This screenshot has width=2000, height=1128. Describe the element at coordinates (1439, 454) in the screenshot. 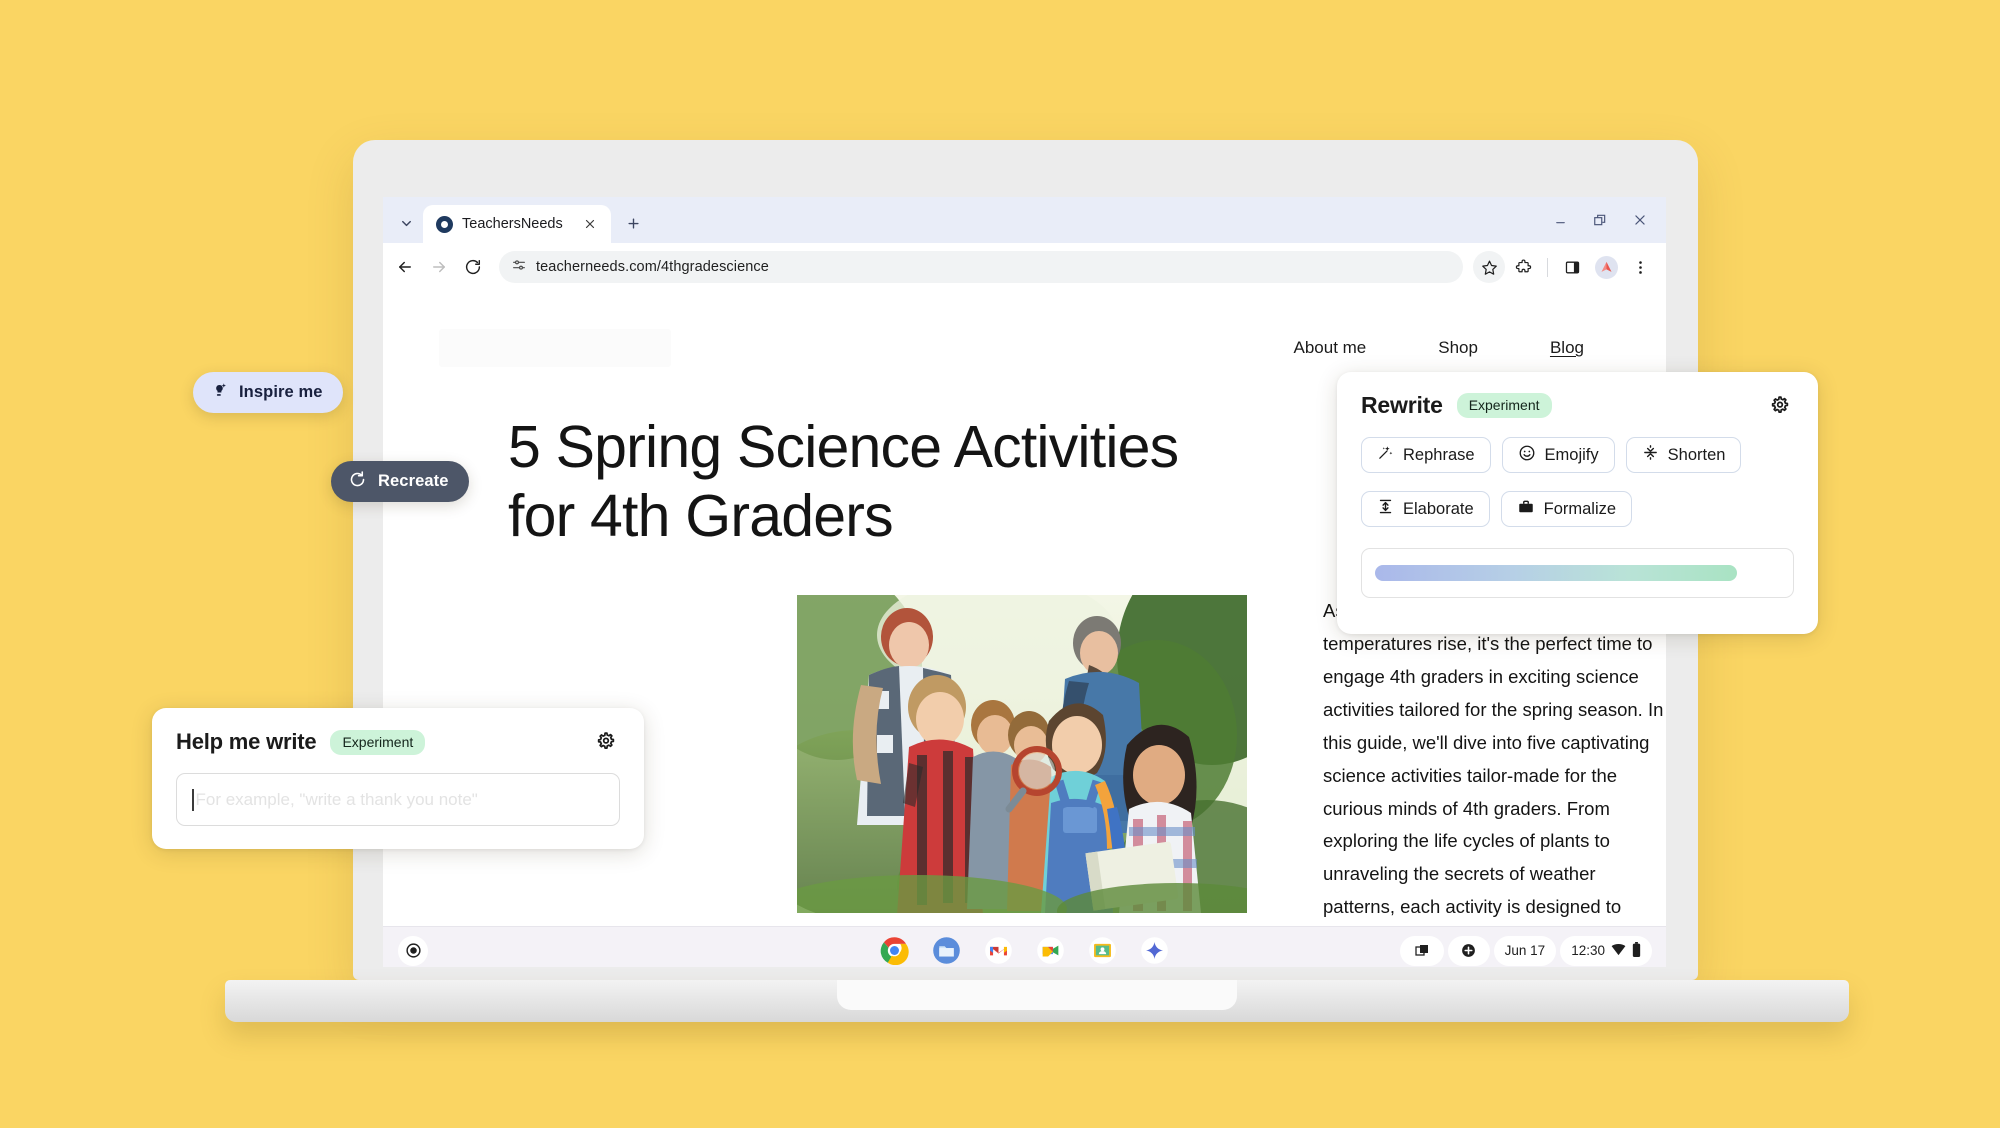

I see `rephrase-label: Rephrase` at that location.